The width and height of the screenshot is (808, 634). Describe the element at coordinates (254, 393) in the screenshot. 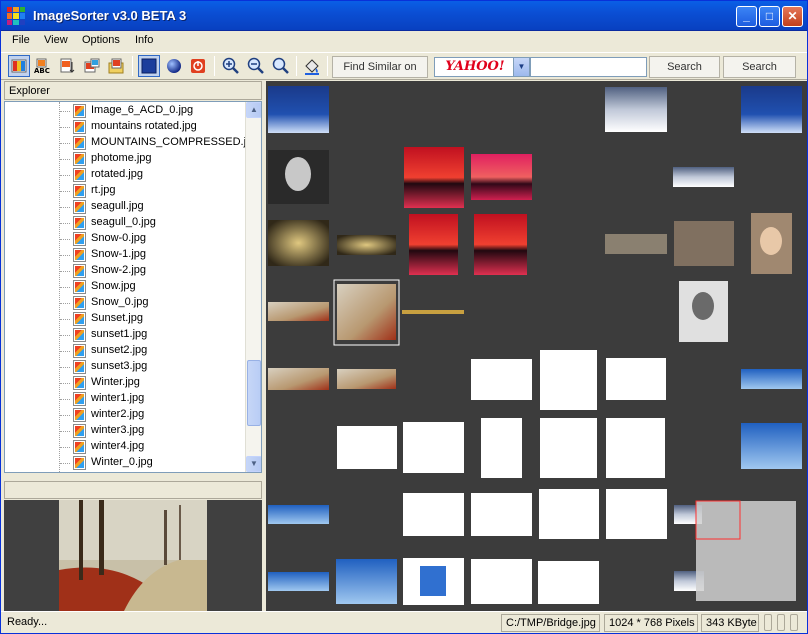

I see `scroll-thumb` at that location.